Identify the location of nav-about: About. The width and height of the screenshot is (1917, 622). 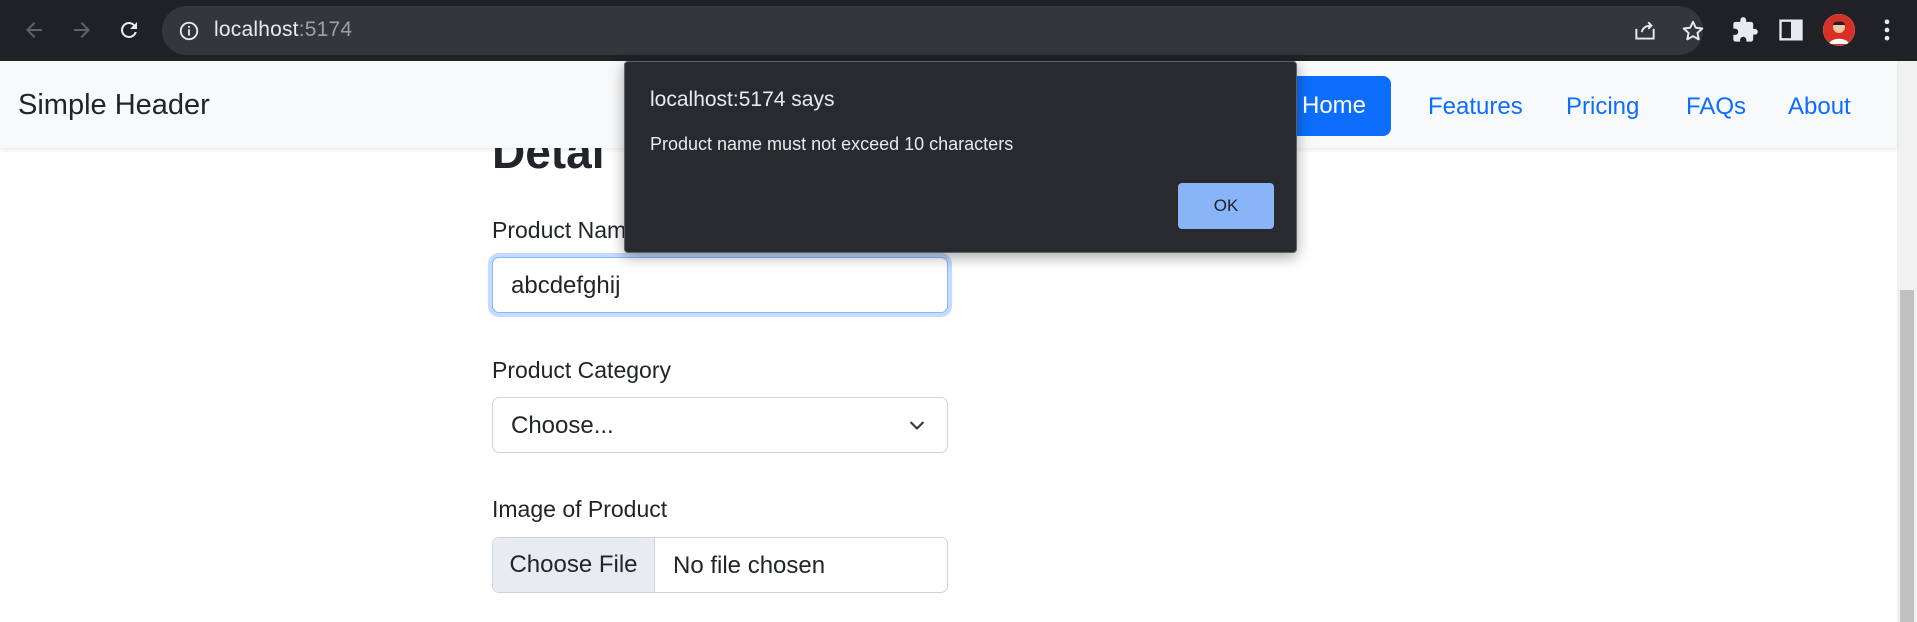
(1819, 107).